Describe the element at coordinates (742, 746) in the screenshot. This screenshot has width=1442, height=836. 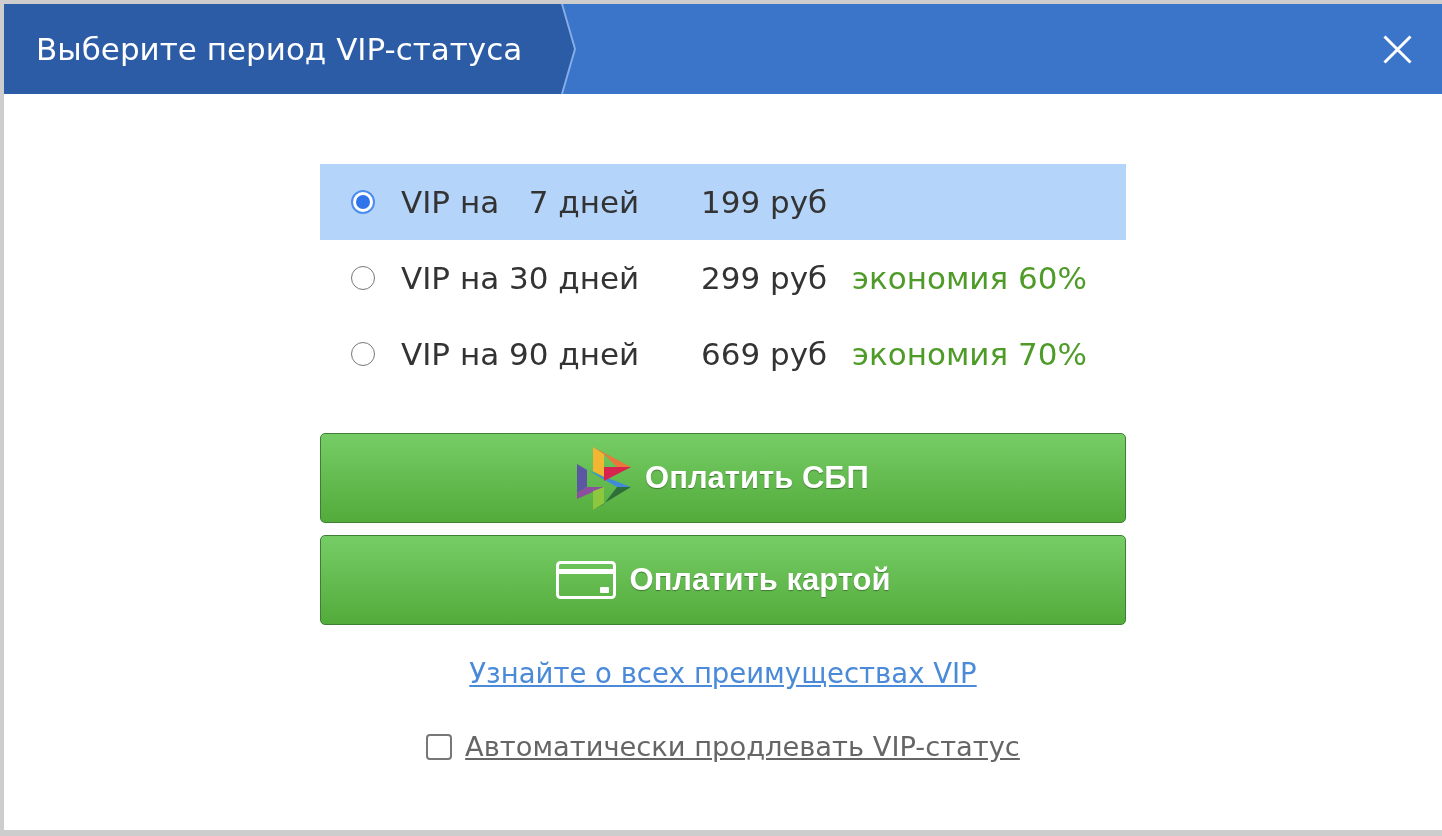
I see `auto-renew-label: Автоматически продлевать VIP-статус` at that location.